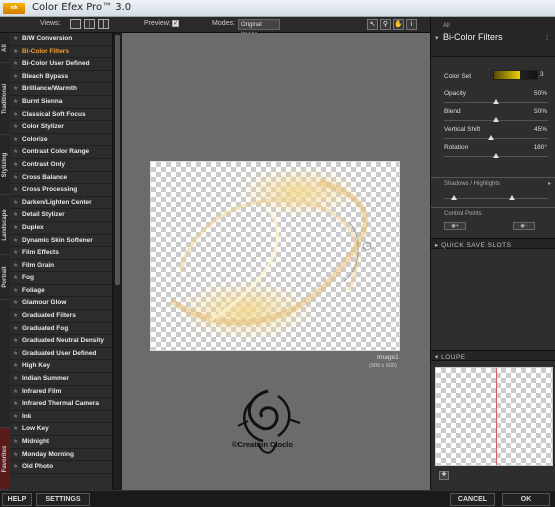 This screenshot has height=507, width=555. Describe the element at coordinates (61, 140) in the screenshot. I see `filter-item: ★ Colorize` at that location.